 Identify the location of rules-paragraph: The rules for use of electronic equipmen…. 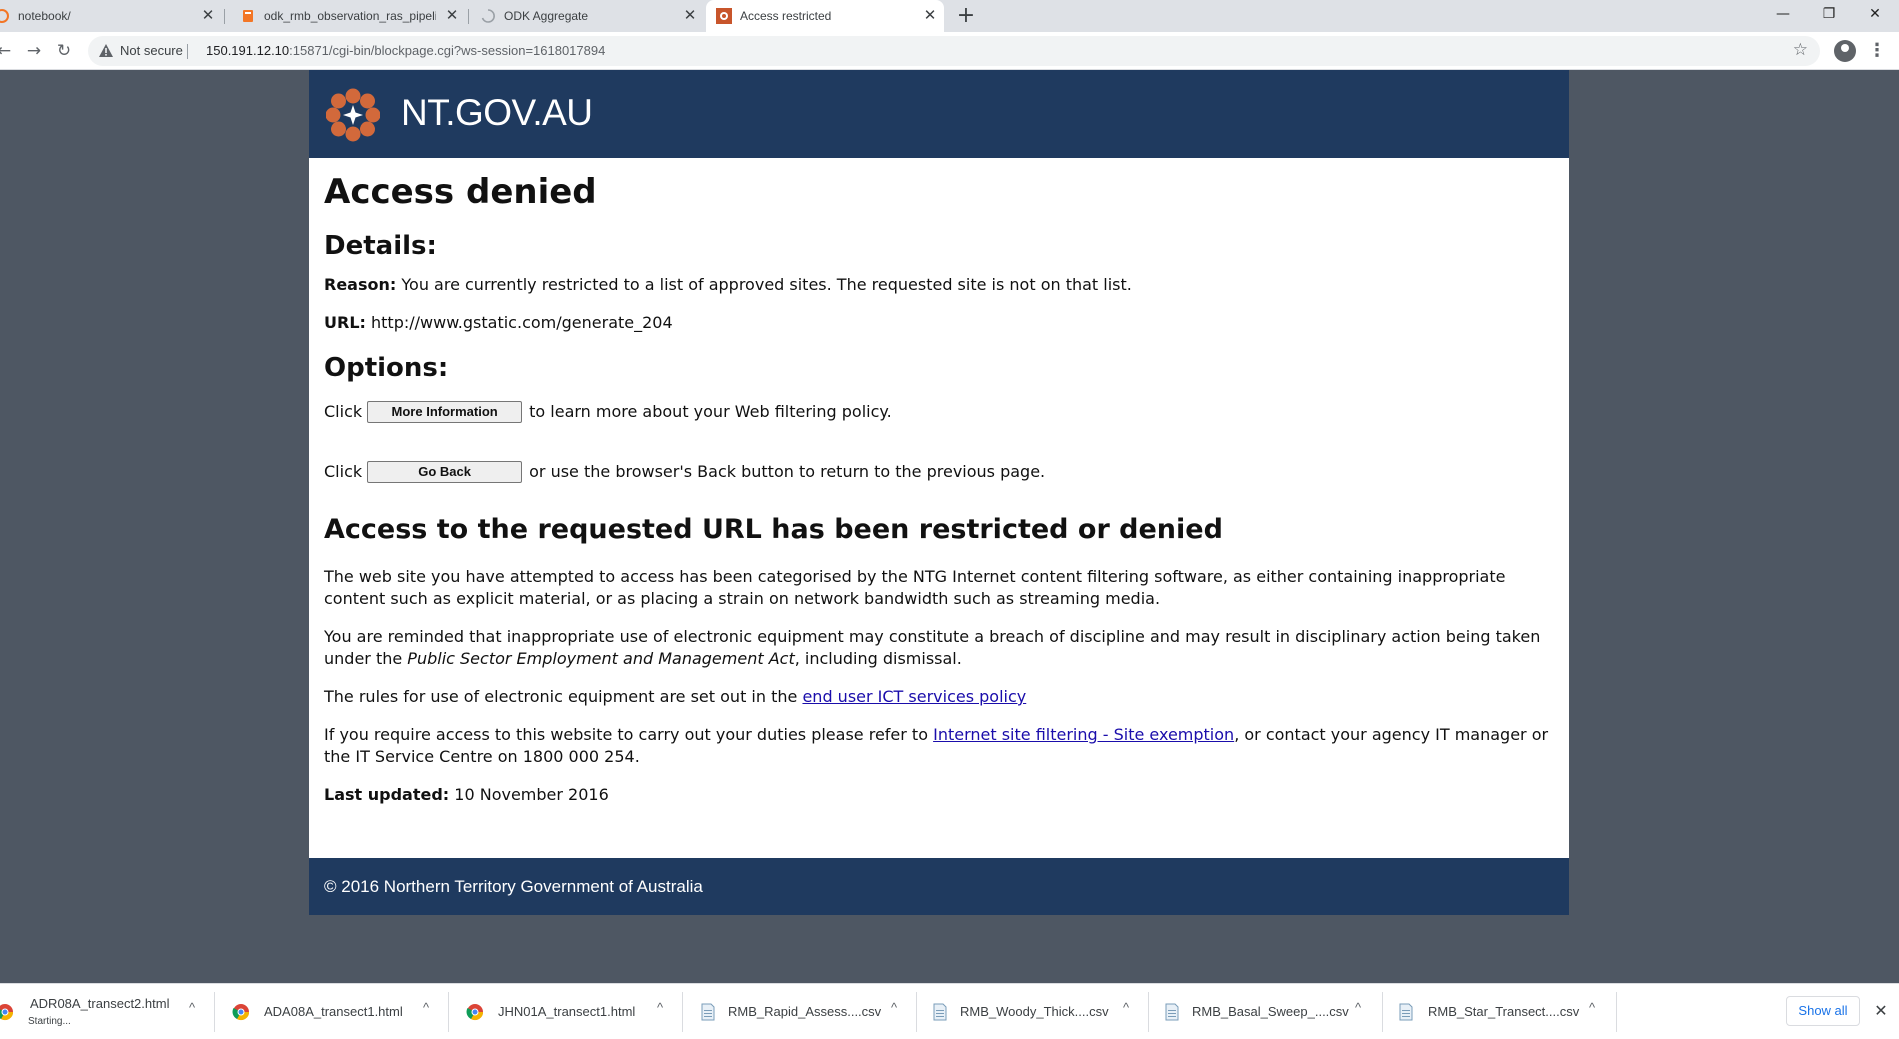
(675, 696).